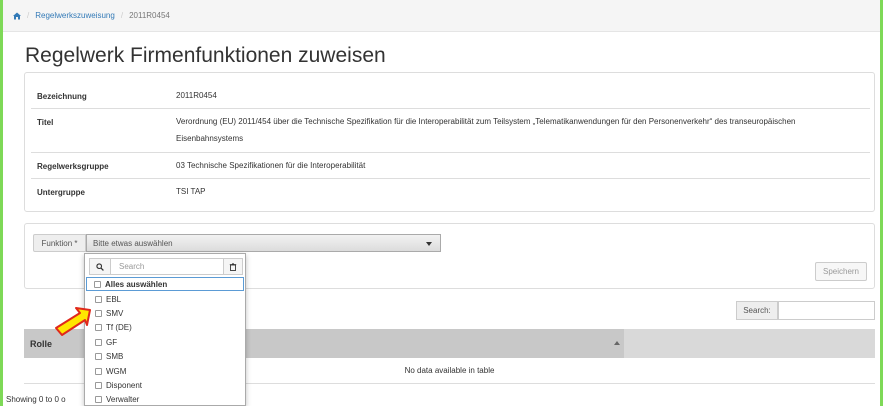 Image resolution: width=883 pixels, height=406 pixels. What do you see at coordinates (441, 16) in the screenshot?
I see `breadcrumb: / Regelwerkszuweisung / 2011R0454` at bounding box center [441, 16].